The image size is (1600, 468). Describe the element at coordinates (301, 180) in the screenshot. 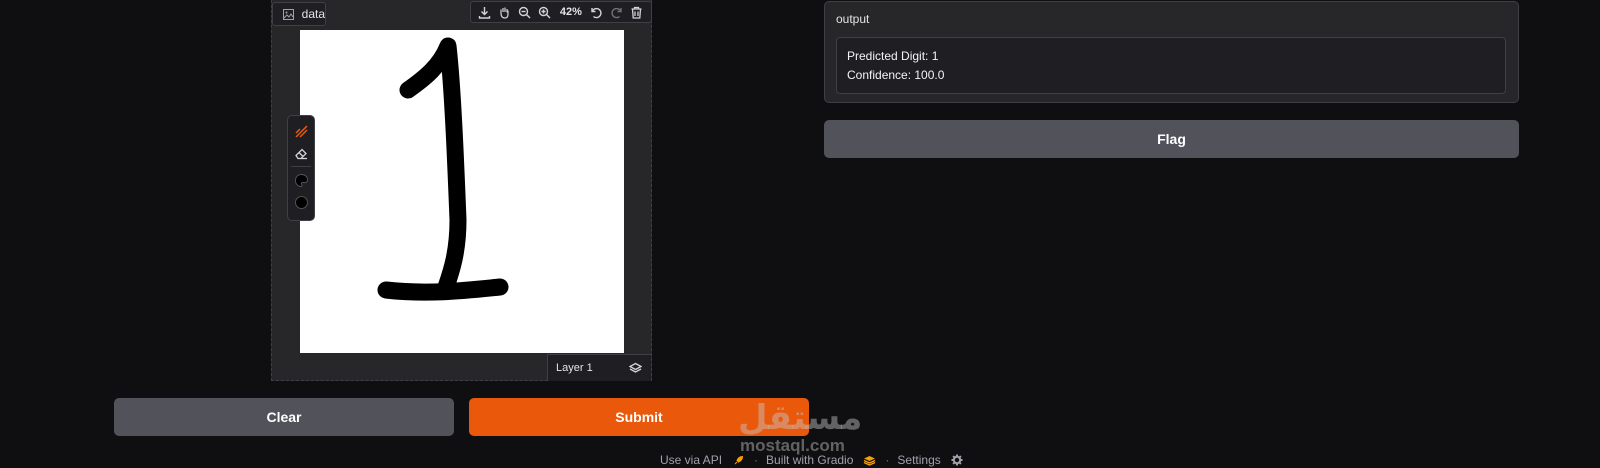

I see `color-palette-icon` at that location.